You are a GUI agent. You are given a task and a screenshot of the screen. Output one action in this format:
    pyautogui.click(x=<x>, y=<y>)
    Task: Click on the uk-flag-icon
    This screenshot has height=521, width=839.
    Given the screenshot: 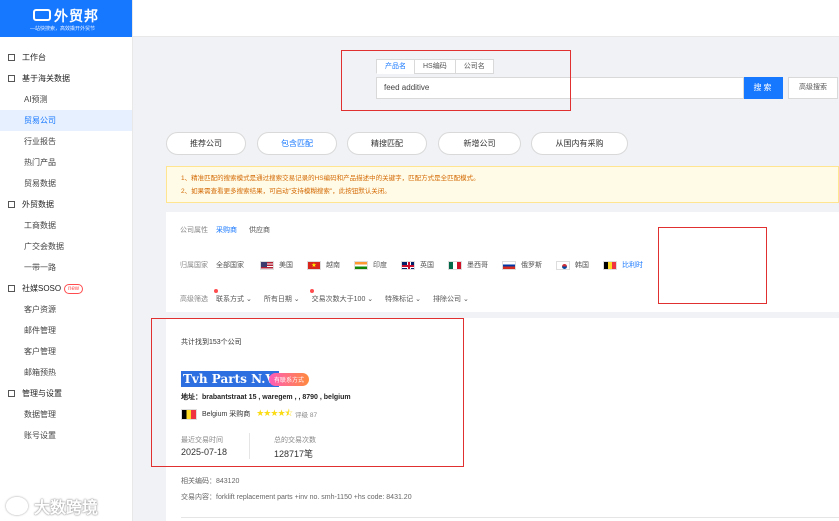 What is the action you would take?
    pyautogui.click(x=408, y=265)
    